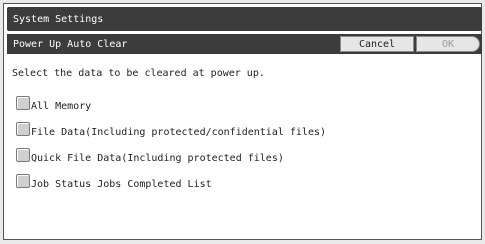 Image resolution: width=485 pixels, height=244 pixels. What do you see at coordinates (171, 102) in the screenshot?
I see `option-all-memory: All Memory` at bounding box center [171, 102].